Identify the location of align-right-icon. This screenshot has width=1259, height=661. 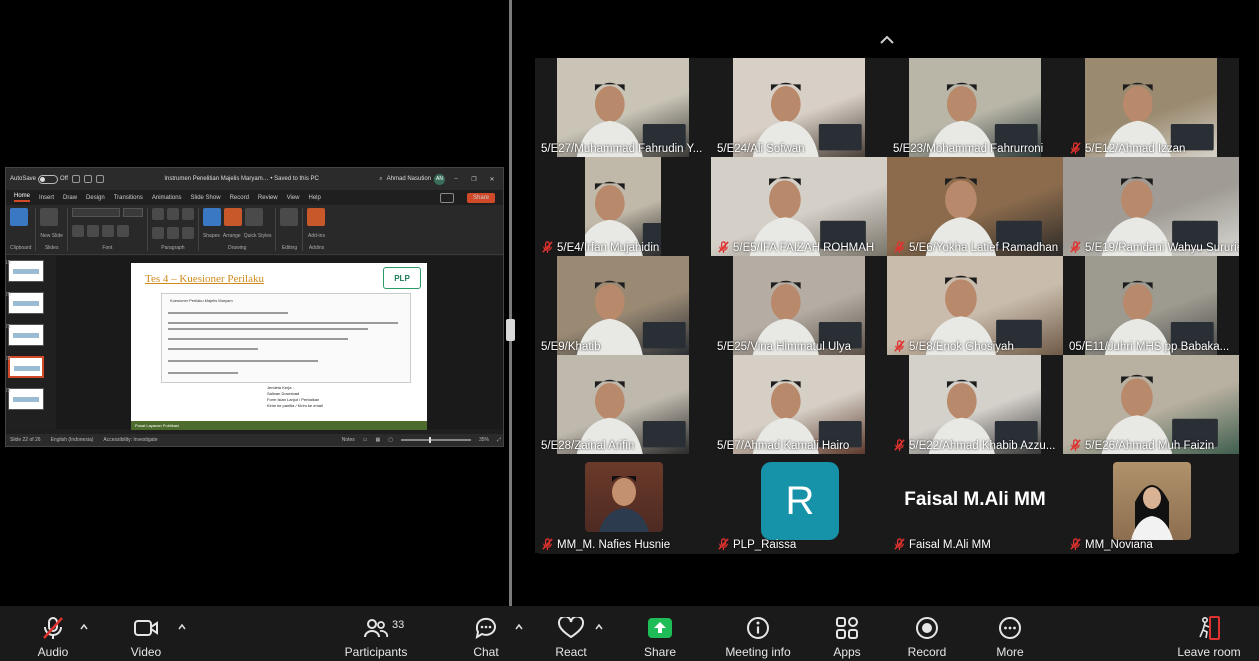
(187, 232).